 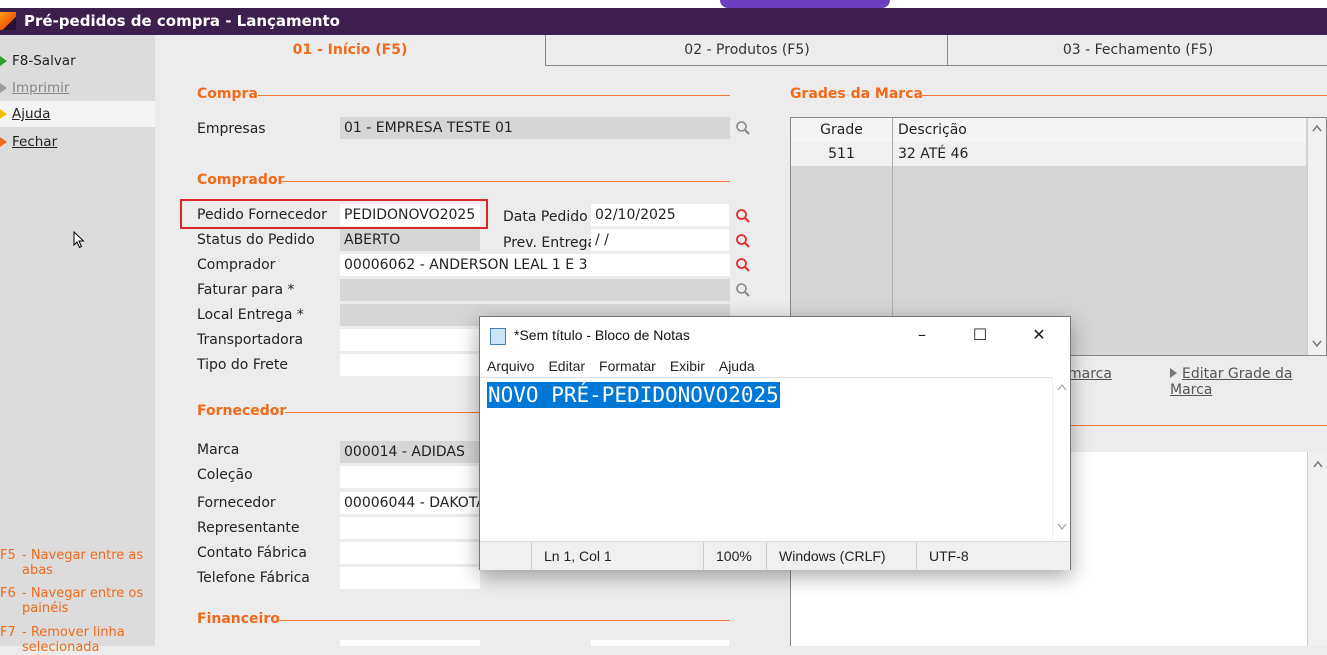 What do you see at coordinates (1316, 236) in the screenshot?
I see `table-scrollbar` at bounding box center [1316, 236].